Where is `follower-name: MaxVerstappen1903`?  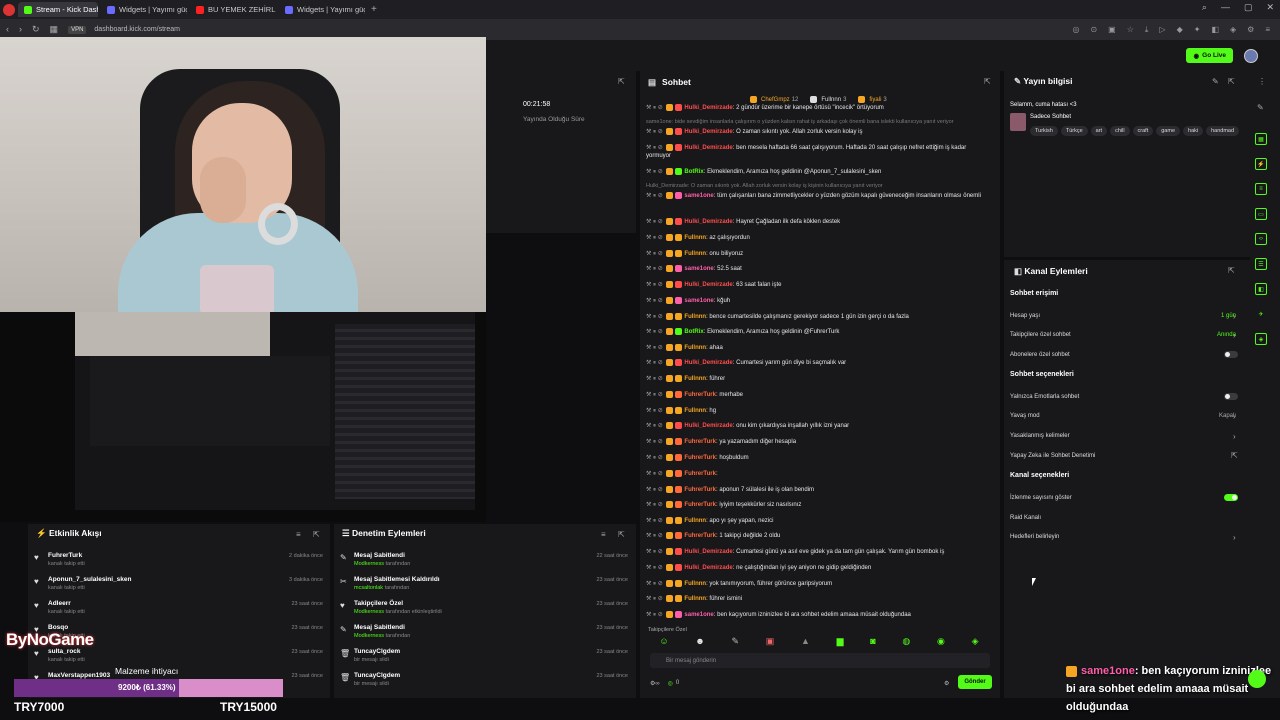 follower-name: MaxVerstappen1903 is located at coordinates (79, 675).